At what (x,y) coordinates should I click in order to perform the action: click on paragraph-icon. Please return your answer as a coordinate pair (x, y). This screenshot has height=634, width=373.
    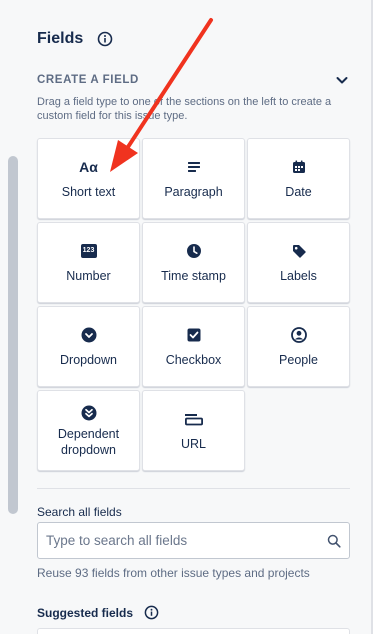
    Looking at the image, I should click on (194, 167).